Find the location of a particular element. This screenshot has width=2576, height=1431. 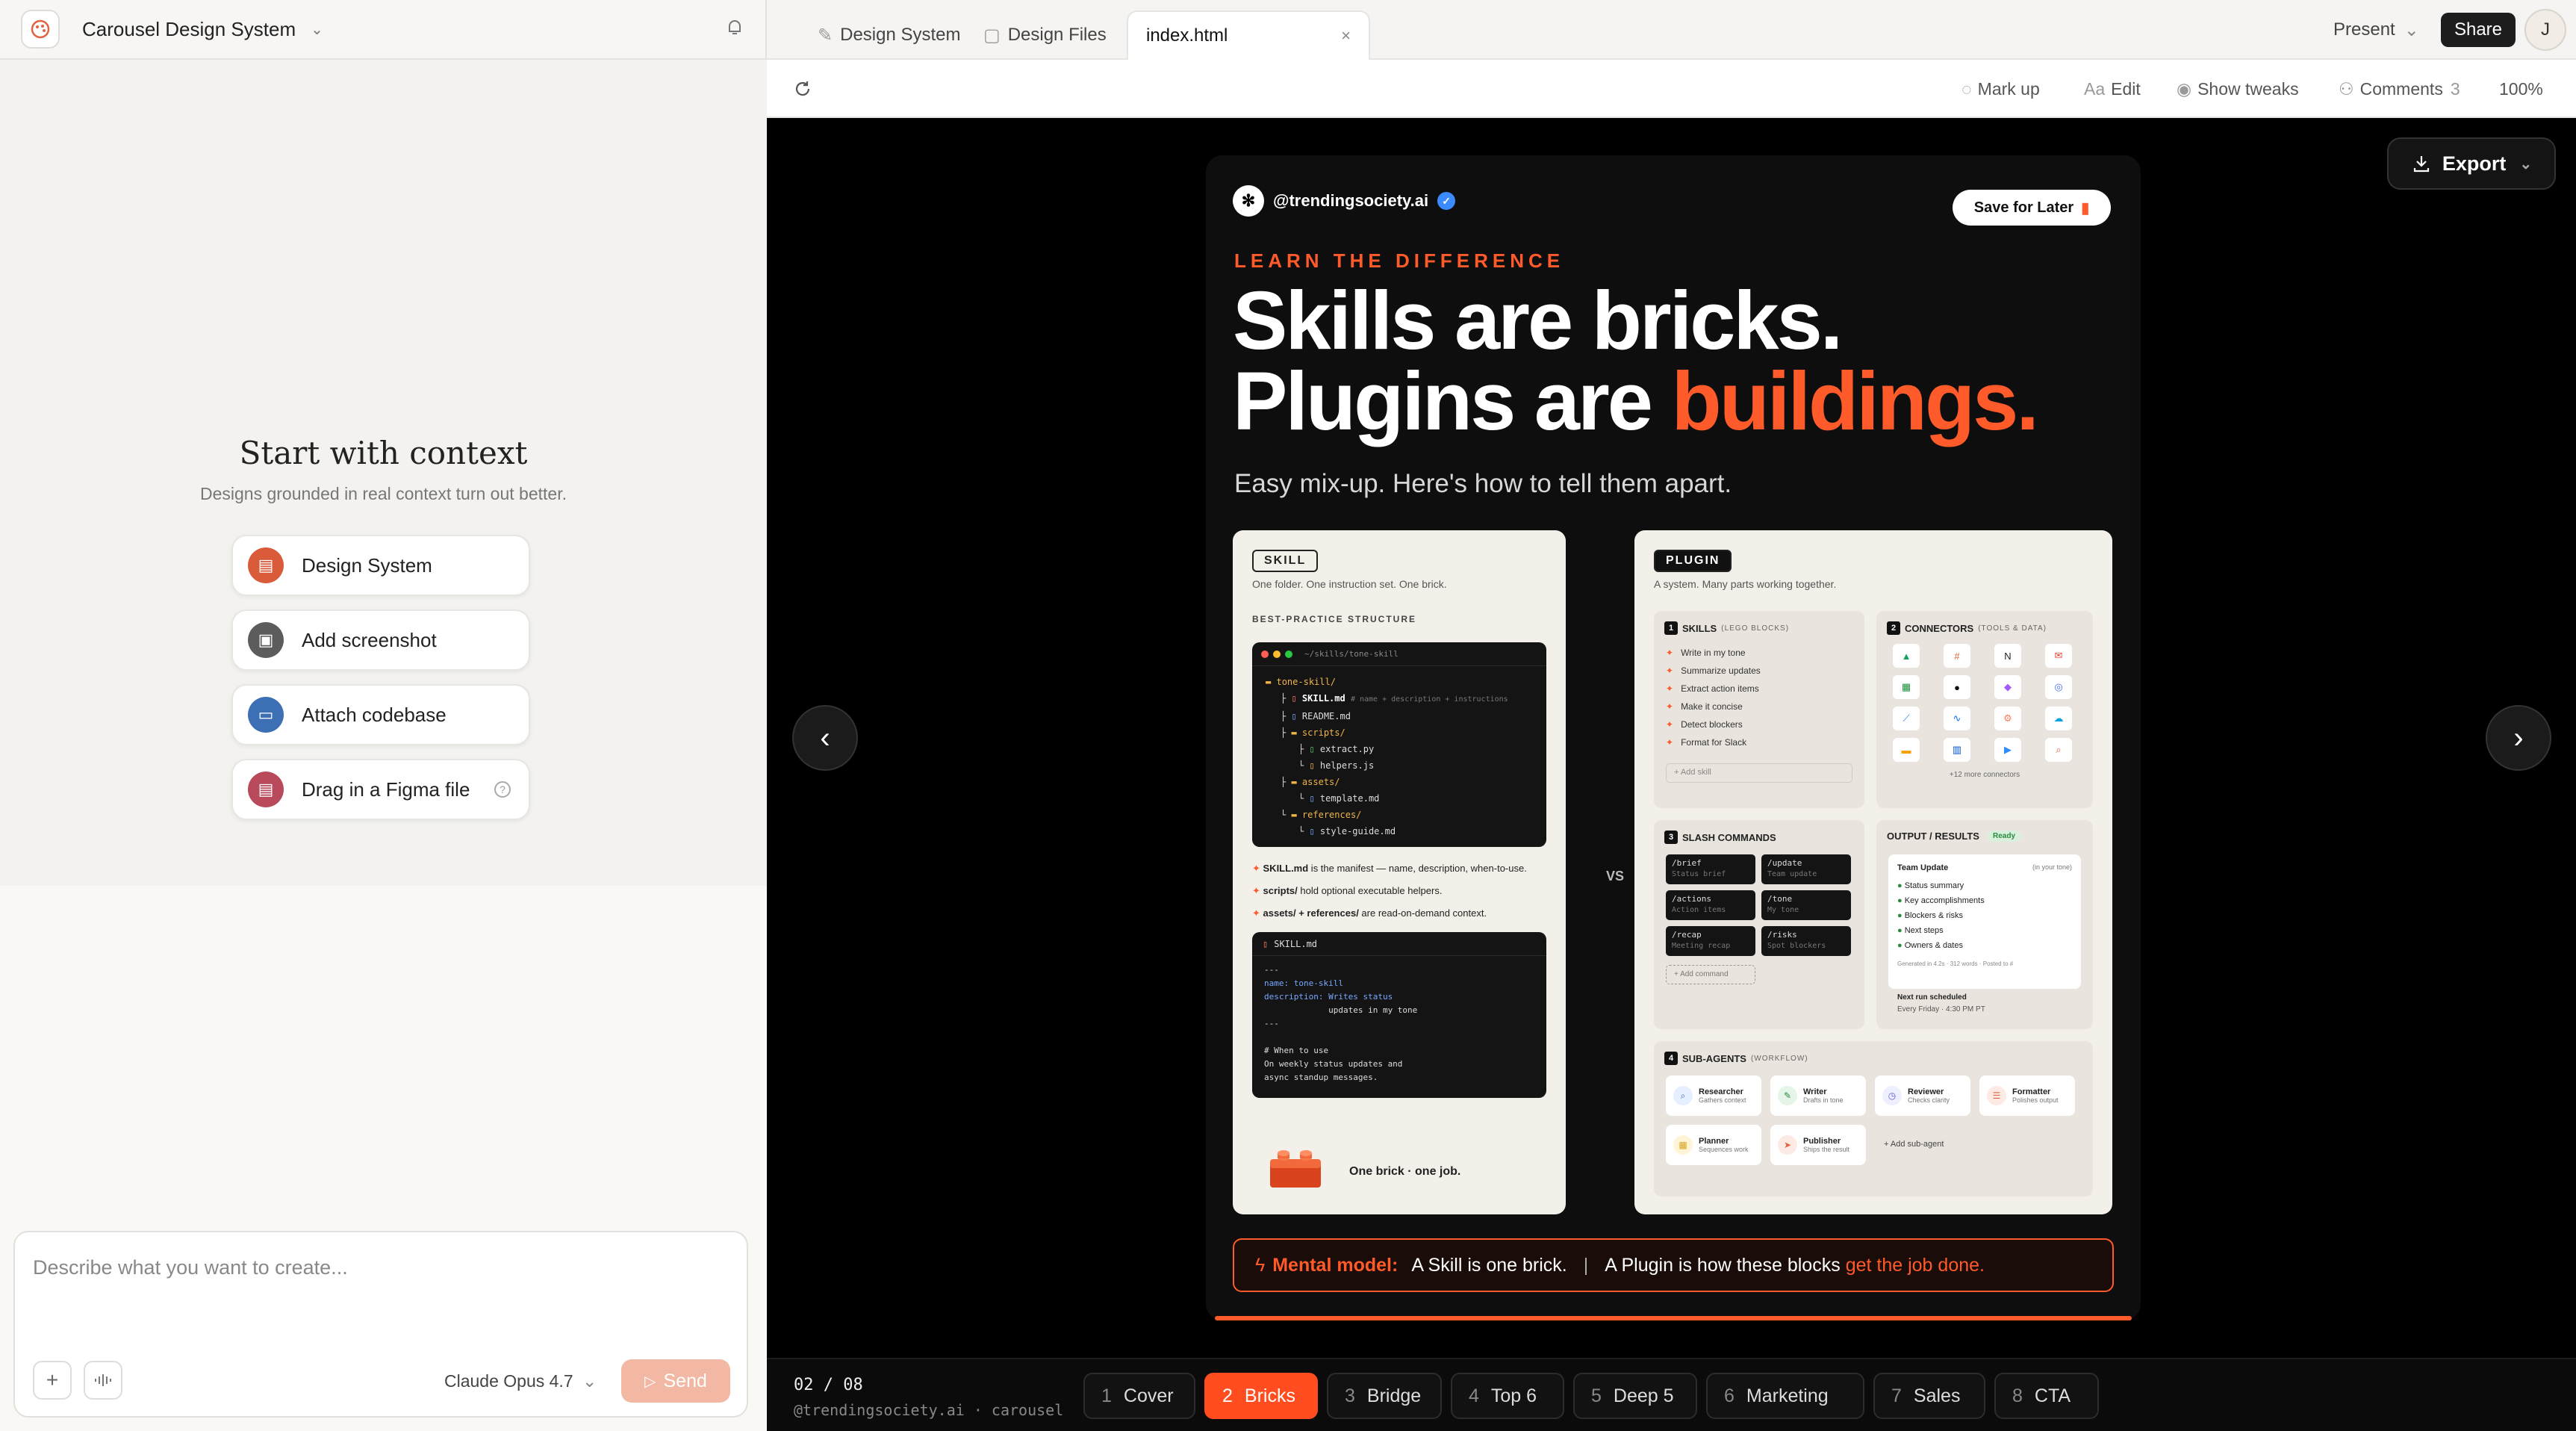

clock-icon: ◷ is located at coordinates (1892, 1095).